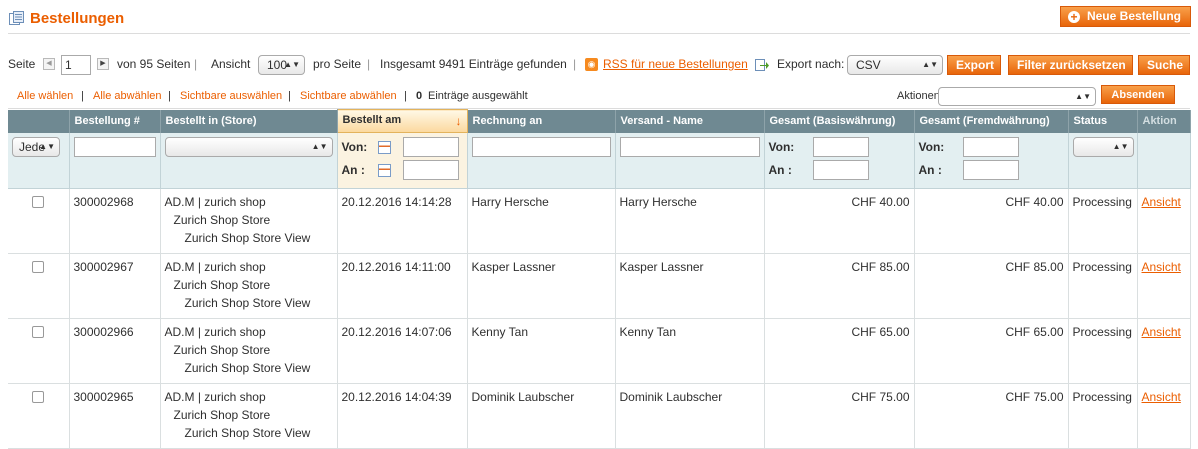  I want to click on date-to-label: An :, so click(353, 170).